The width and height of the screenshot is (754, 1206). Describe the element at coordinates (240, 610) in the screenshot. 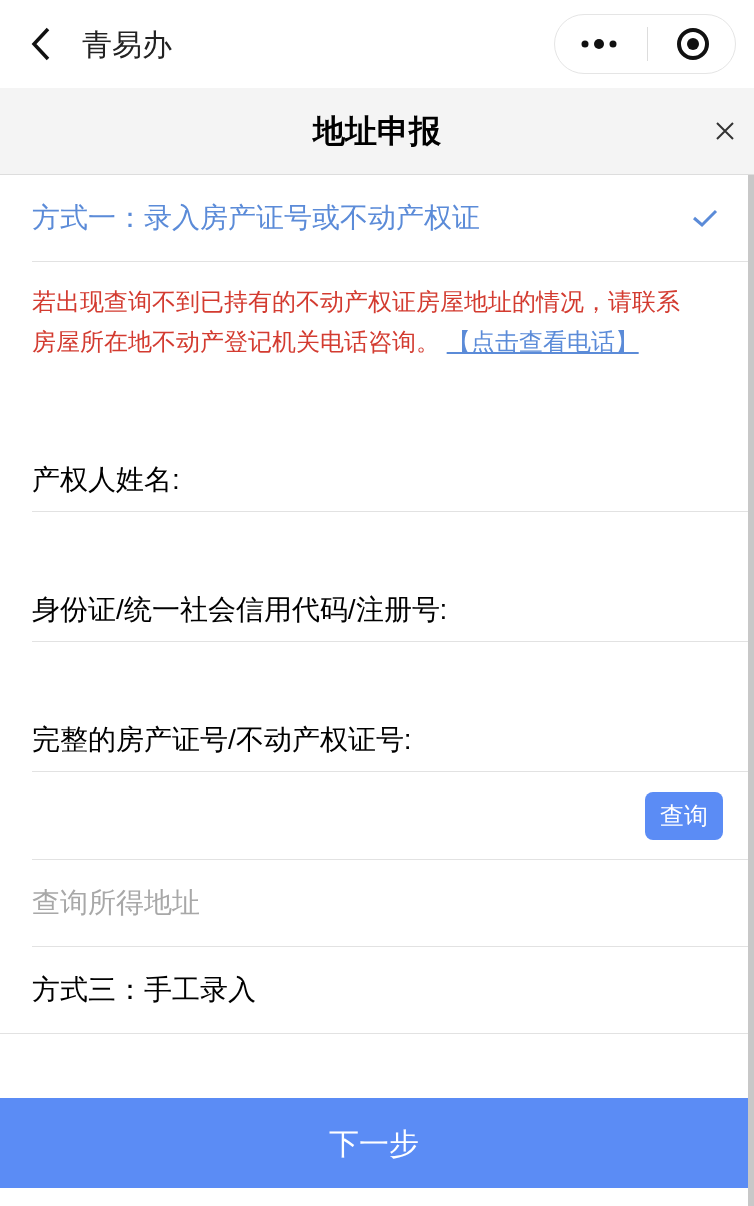

I see `field-label: 身份证/统一社会信用代码/注册号:` at that location.